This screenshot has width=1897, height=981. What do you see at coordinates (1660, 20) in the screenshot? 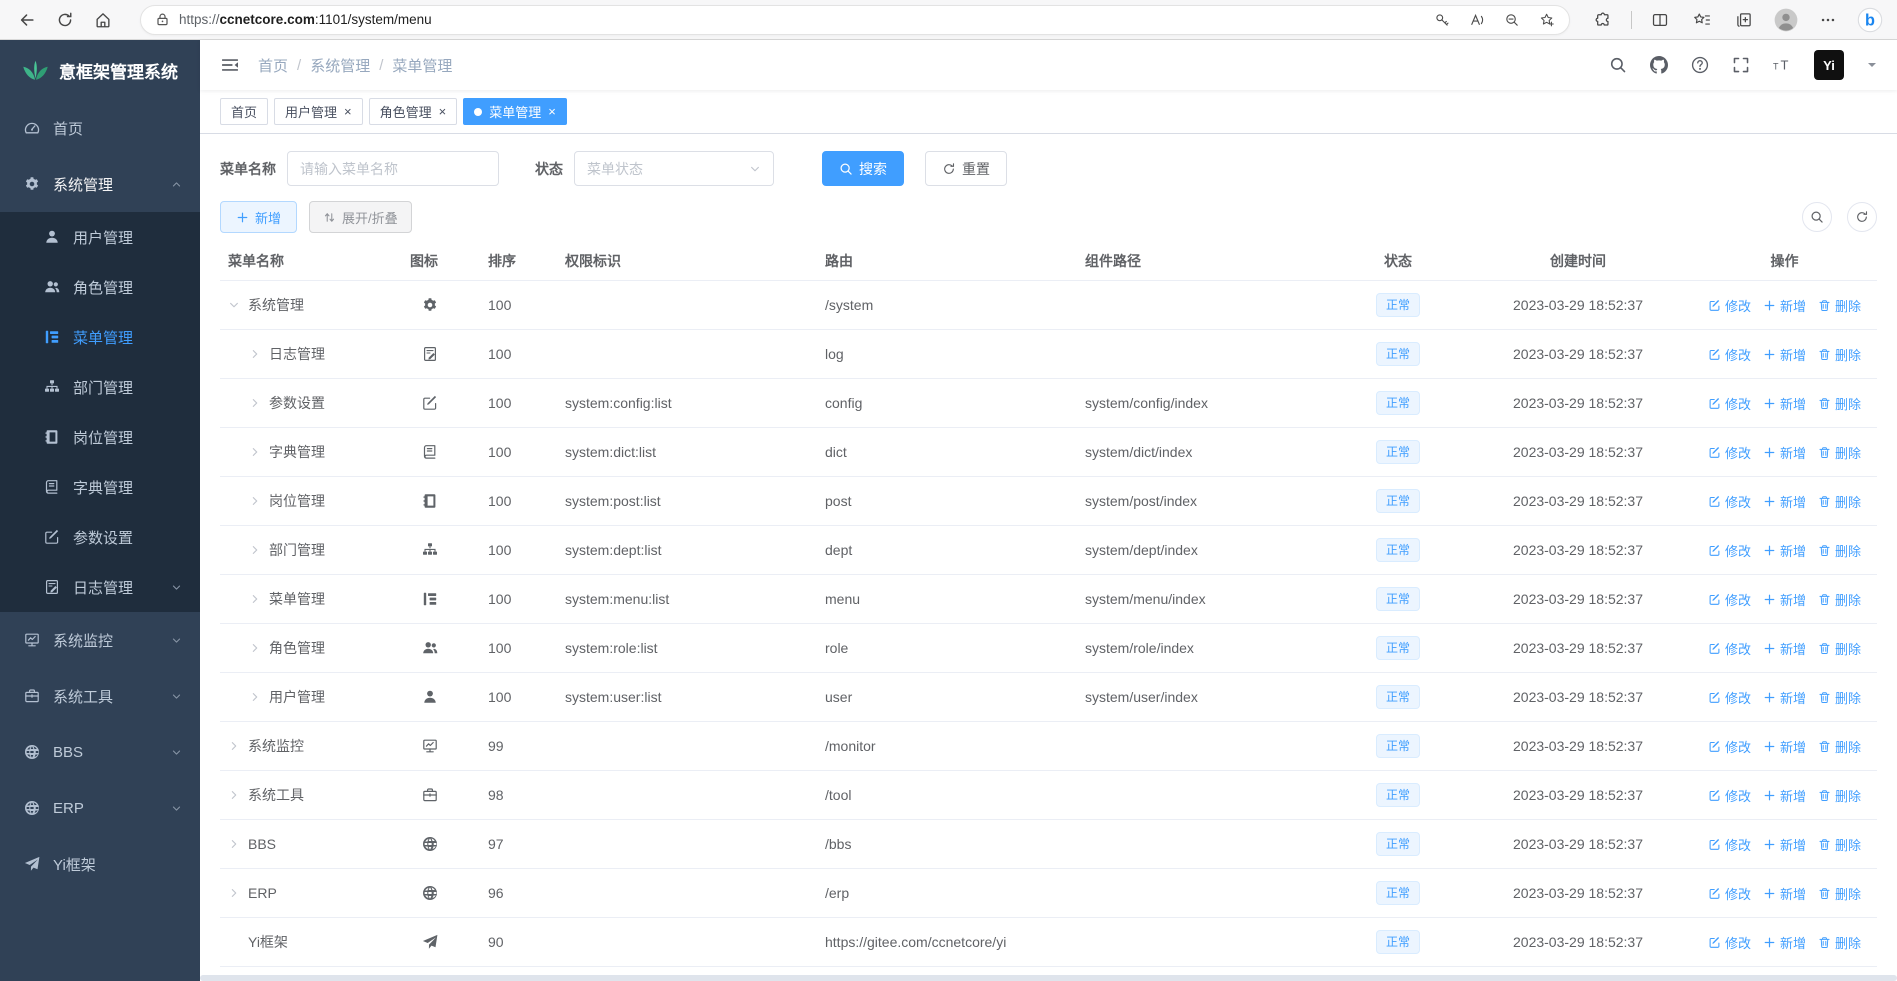
I see `split-screen-icon` at bounding box center [1660, 20].